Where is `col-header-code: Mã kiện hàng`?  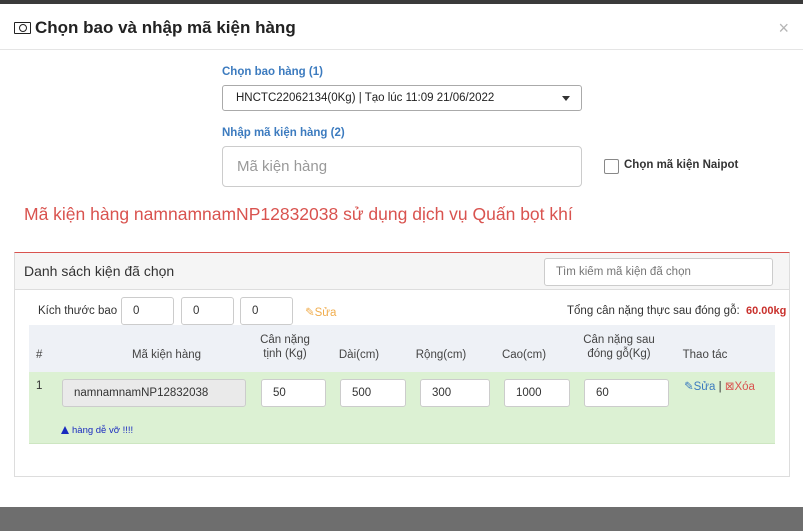
col-header-code: Mã kiện hàng is located at coordinates (166, 355).